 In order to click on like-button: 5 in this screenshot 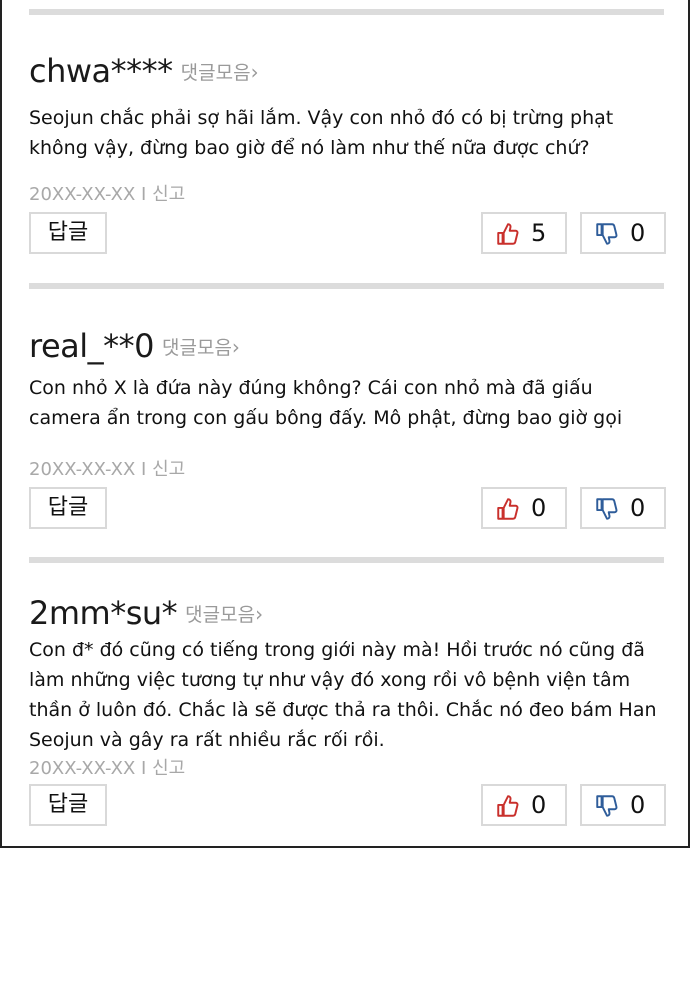, I will do `click(524, 233)`.